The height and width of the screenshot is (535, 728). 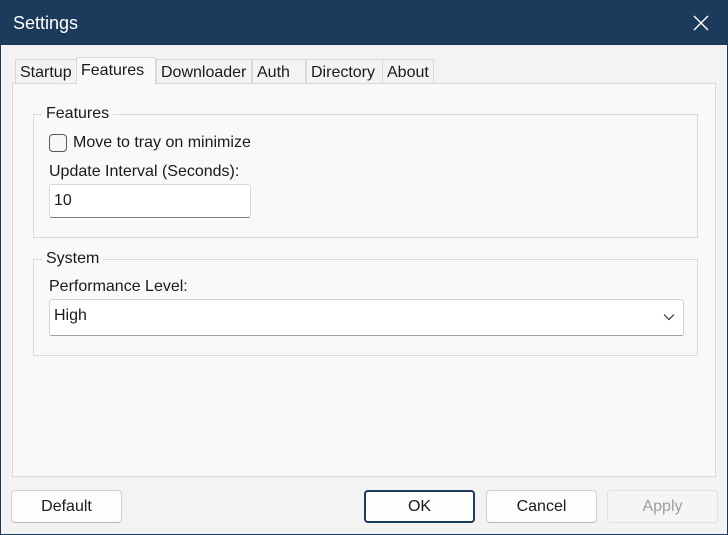 I want to click on tab-label: Directory, so click(x=343, y=72).